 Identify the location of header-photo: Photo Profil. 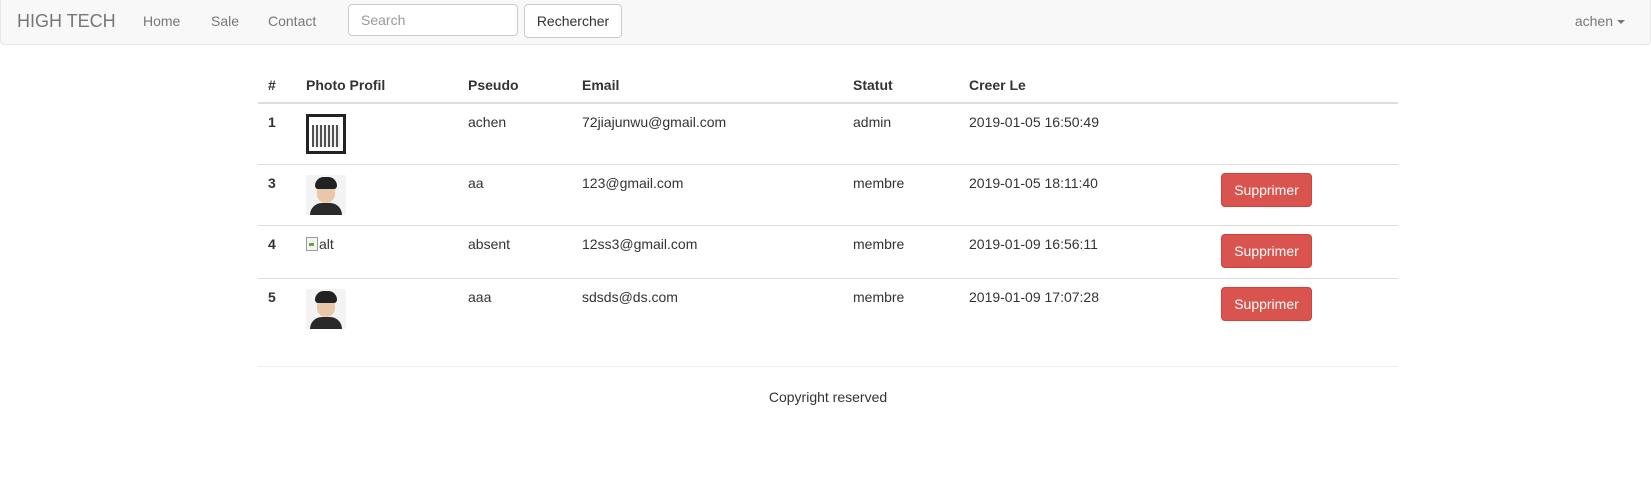
(377, 85).